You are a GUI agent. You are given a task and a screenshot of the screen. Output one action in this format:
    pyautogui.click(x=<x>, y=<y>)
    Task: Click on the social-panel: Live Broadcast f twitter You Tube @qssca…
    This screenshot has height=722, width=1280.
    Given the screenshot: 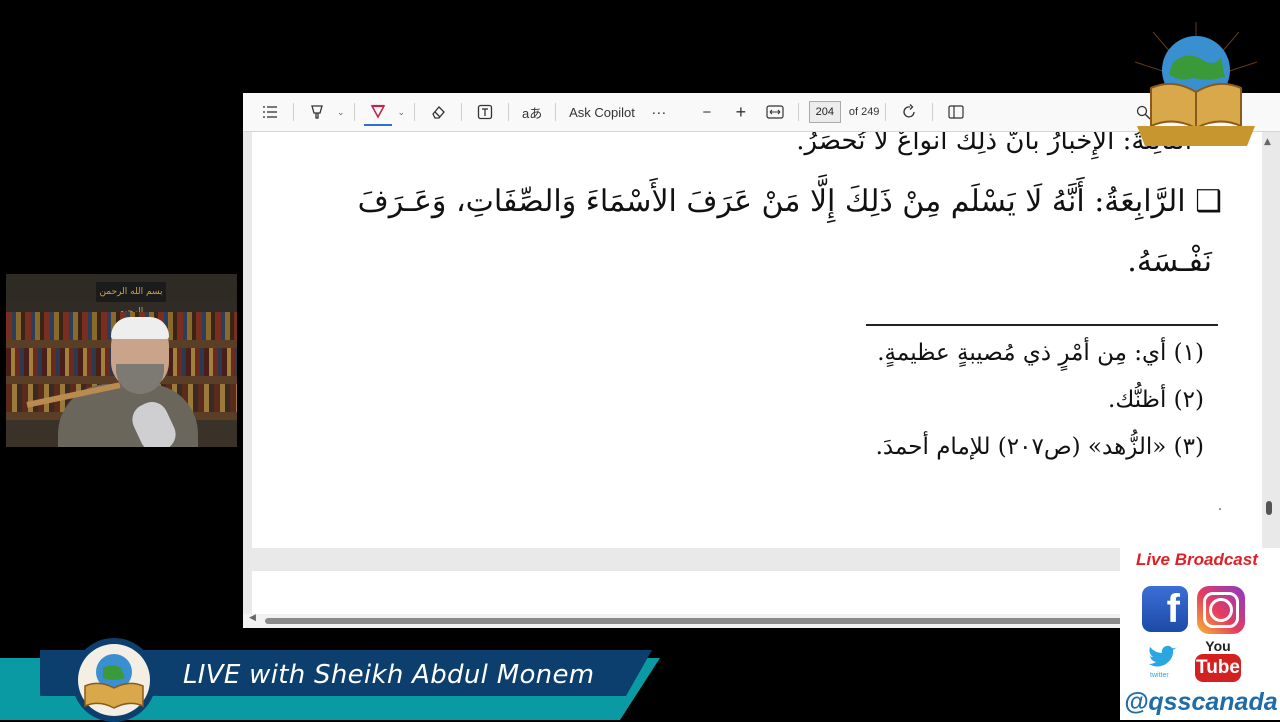 What is the action you would take?
    pyautogui.click(x=1200, y=634)
    